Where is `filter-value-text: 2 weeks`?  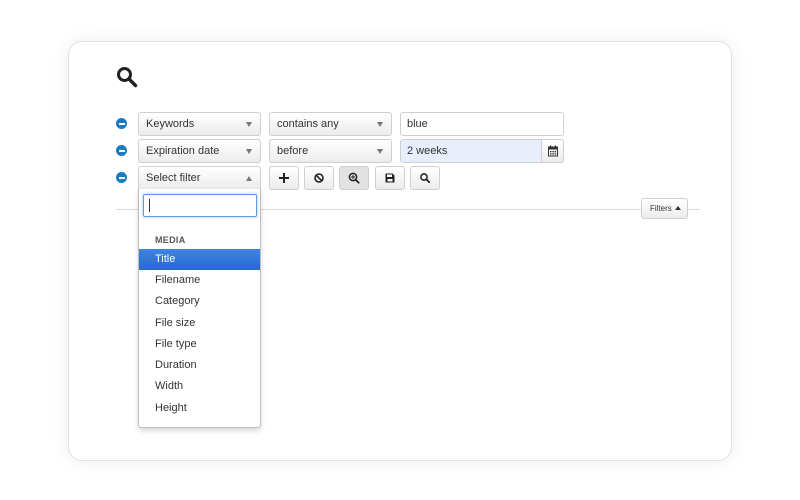 filter-value-text: 2 weeks is located at coordinates (427, 151).